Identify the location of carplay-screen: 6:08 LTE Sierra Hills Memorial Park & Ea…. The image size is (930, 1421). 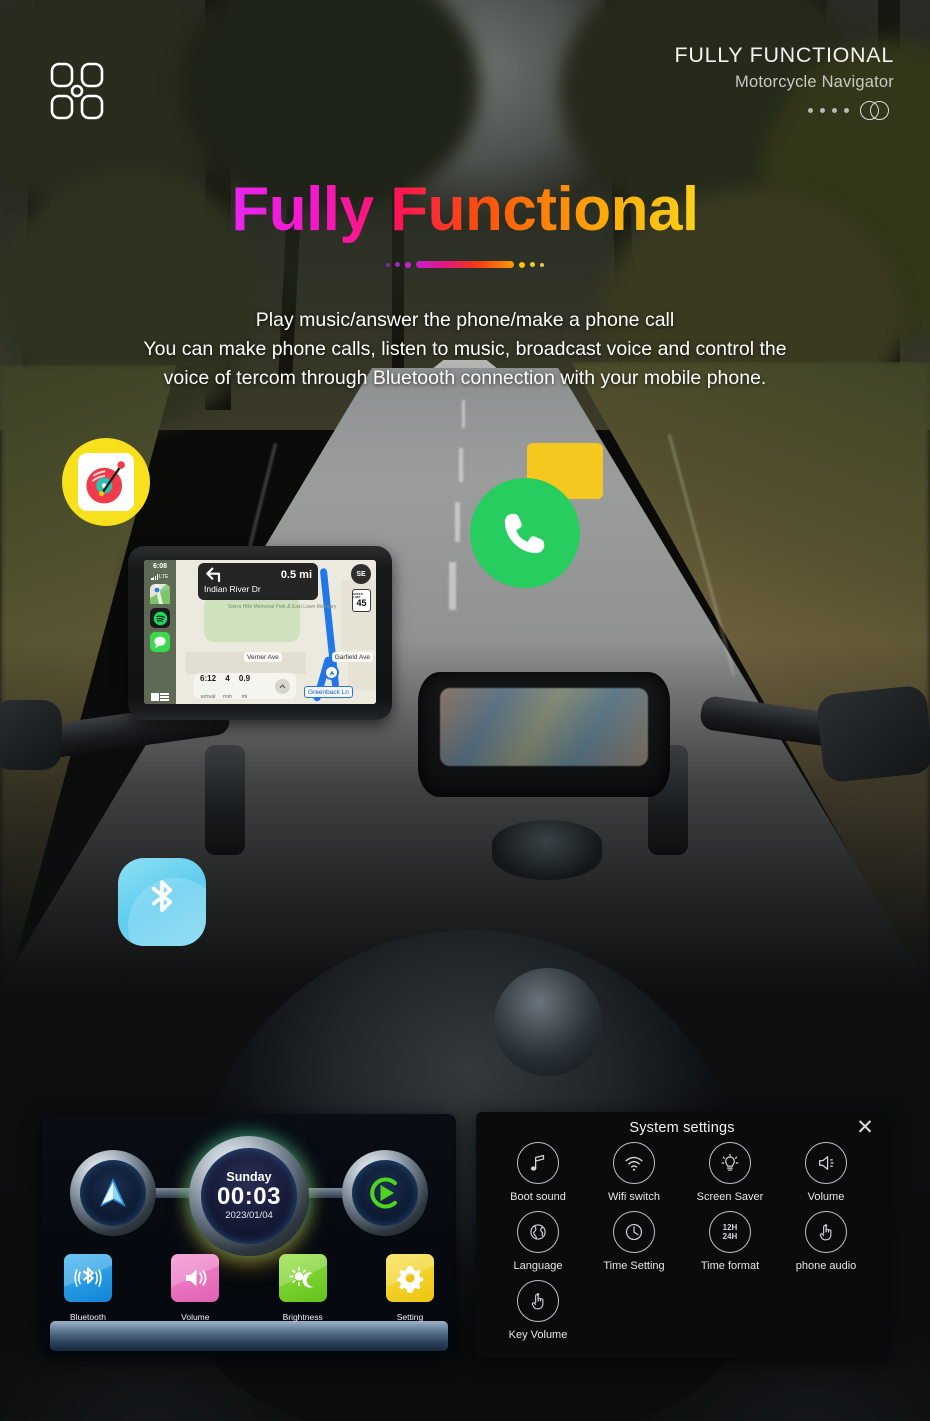
(260, 632).